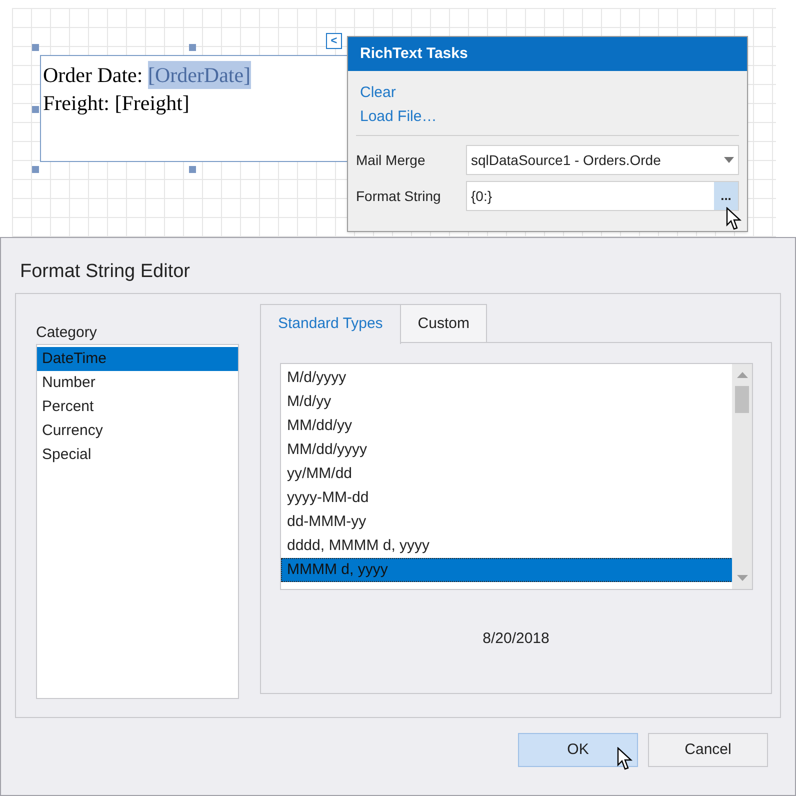 This screenshot has height=796, width=796. What do you see at coordinates (137, 455) in the screenshot?
I see `category-item: Special` at bounding box center [137, 455].